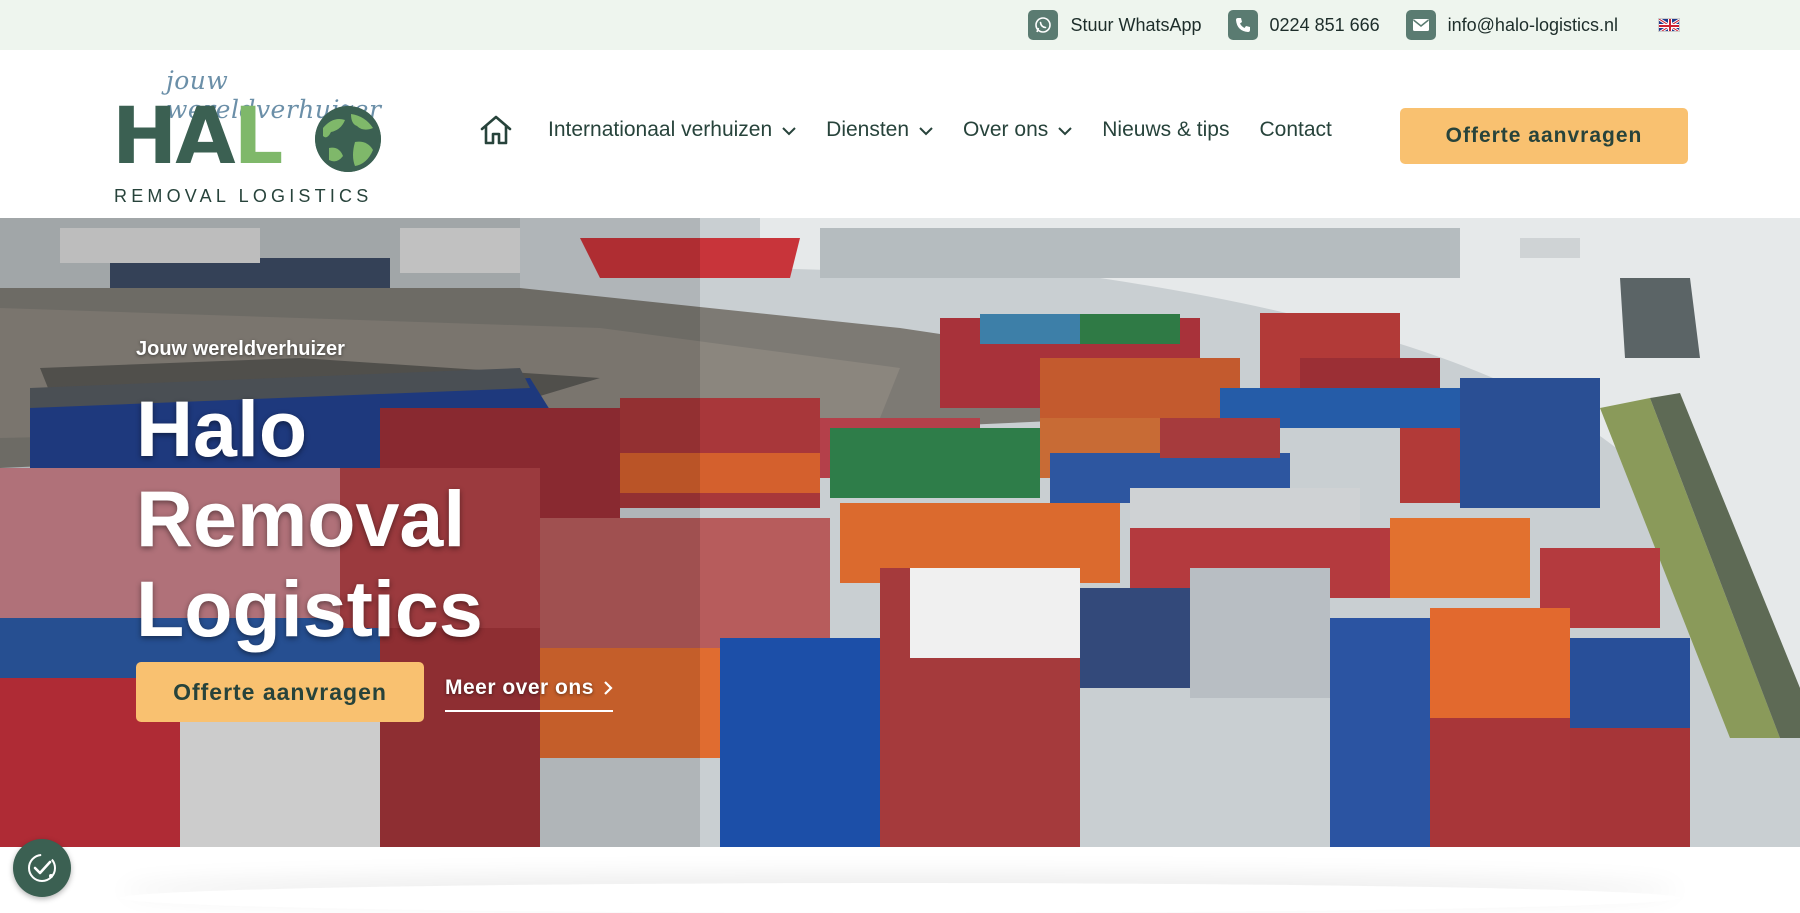 The height and width of the screenshot is (913, 1800). Describe the element at coordinates (1043, 25) in the screenshot. I see `whatsapp-icon` at that location.